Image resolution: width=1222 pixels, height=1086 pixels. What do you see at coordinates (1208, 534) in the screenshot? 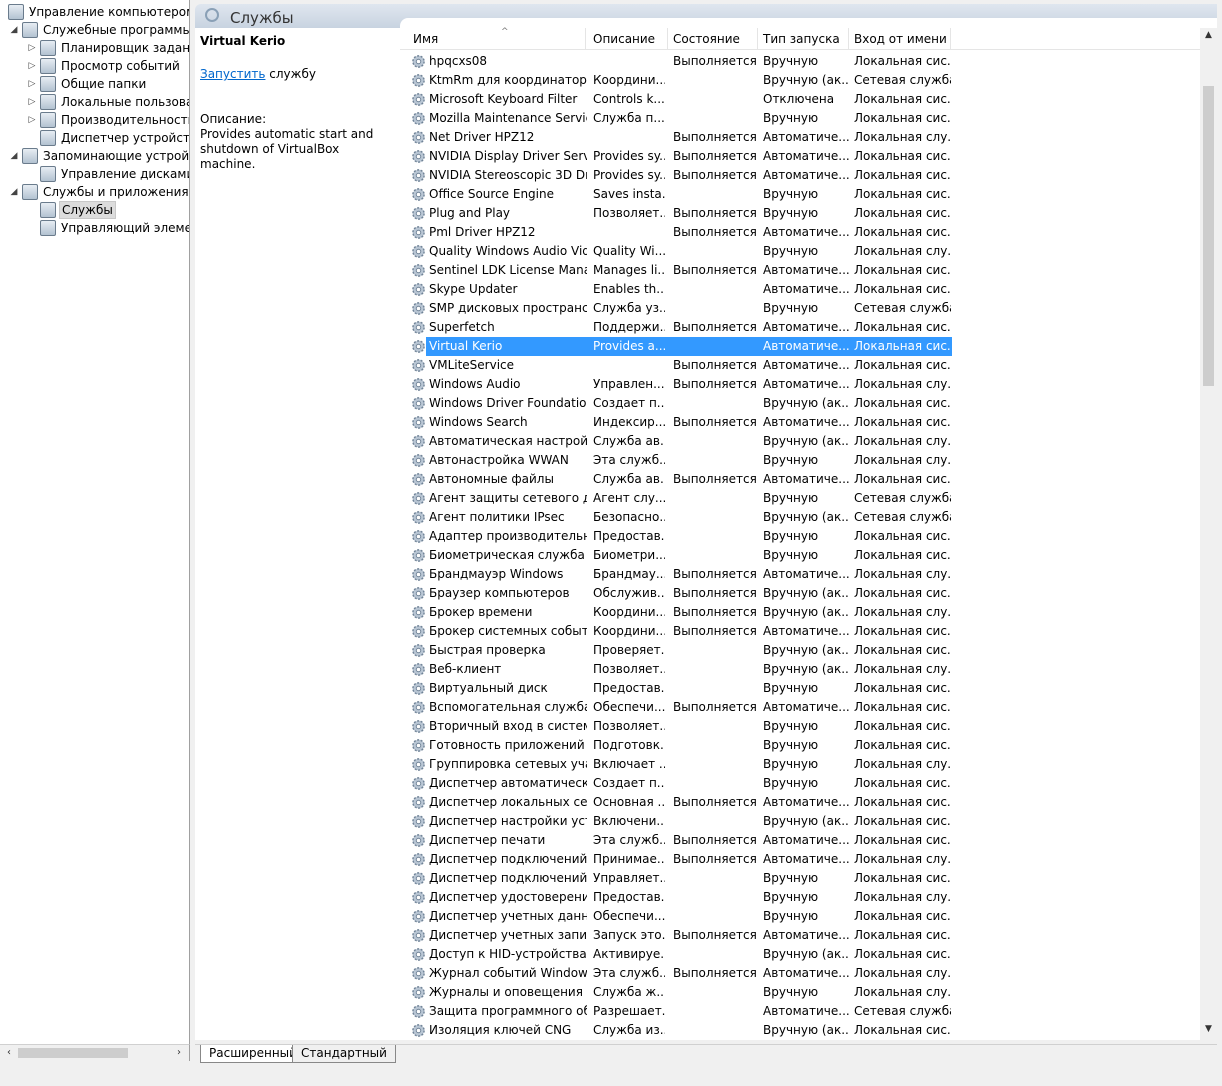
I see `services-vertical-scrollbar: ▲ ▼` at bounding box center [1208, 534].